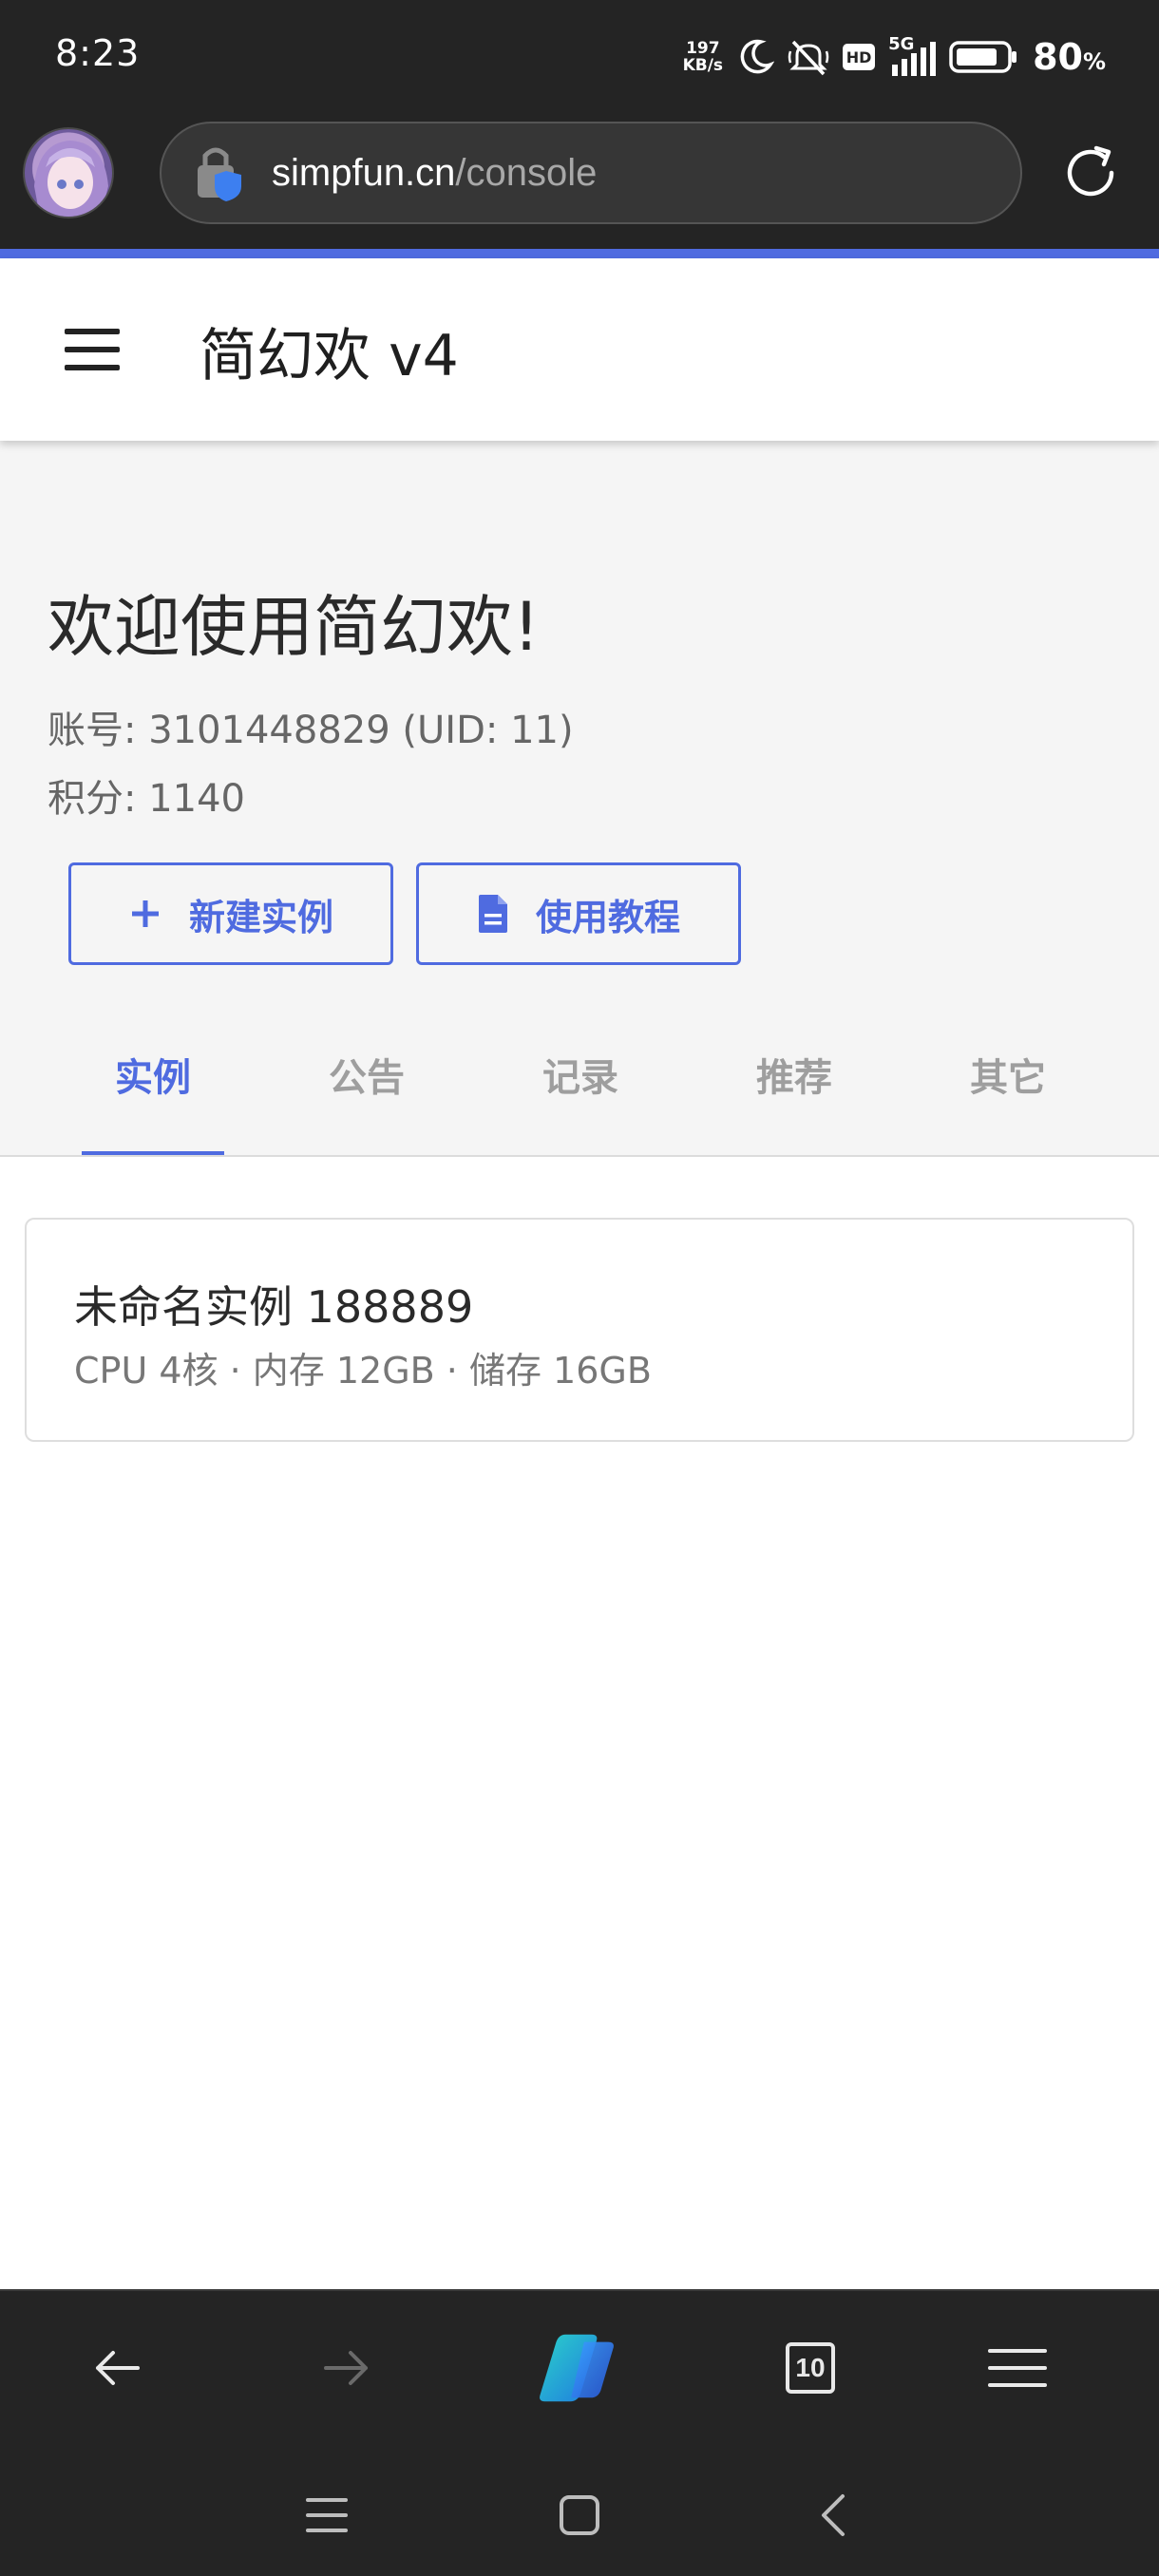  I want to click on status-icons: 197 KB/s HD 5G 80%, so click(894, 56).